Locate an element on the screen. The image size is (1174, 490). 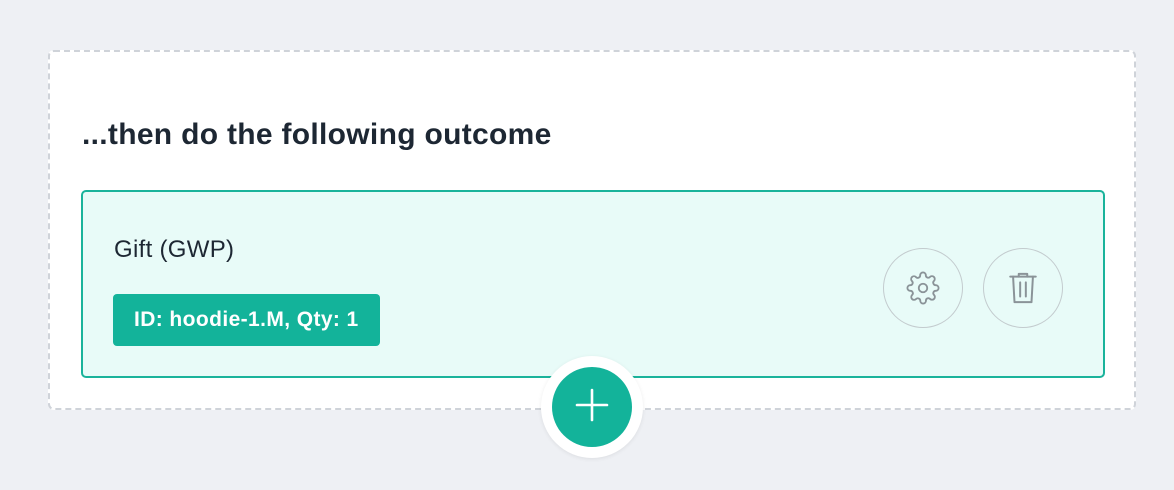
trash-icon is located at coordinates (1023, 288).